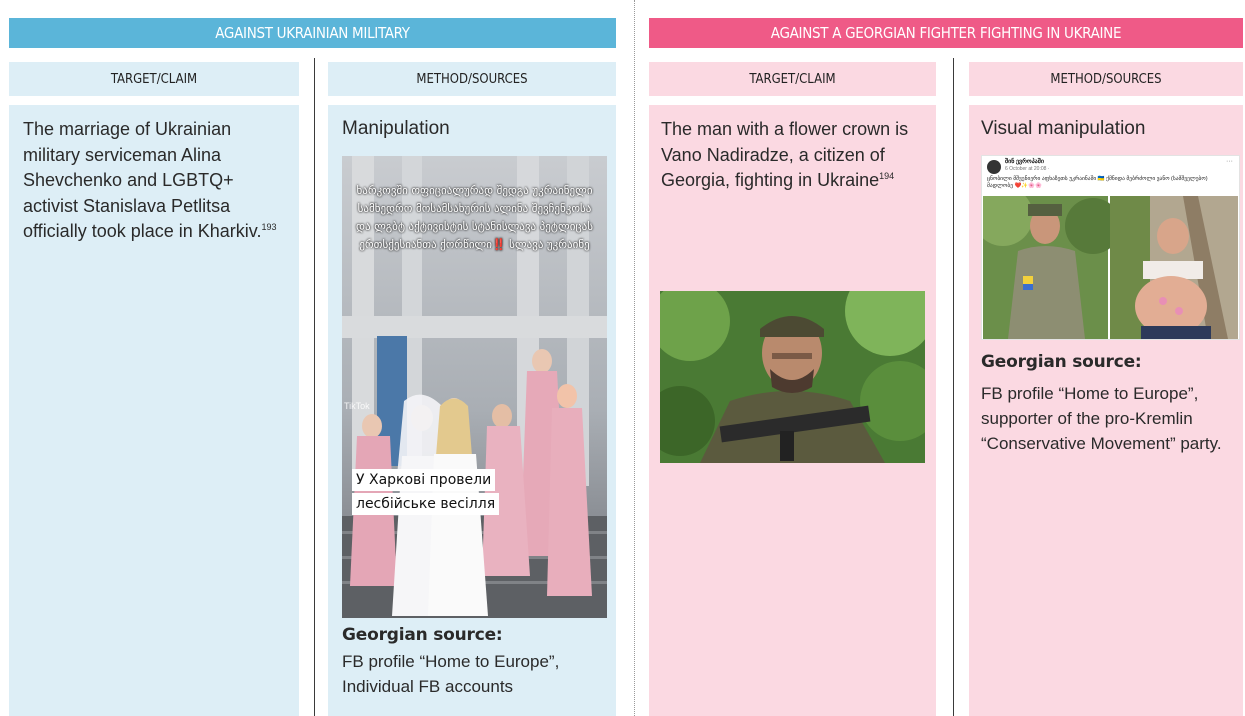 The image size is (1245, 716). I want to click on source-title-right: Georgian source:, so click(1061, 362).